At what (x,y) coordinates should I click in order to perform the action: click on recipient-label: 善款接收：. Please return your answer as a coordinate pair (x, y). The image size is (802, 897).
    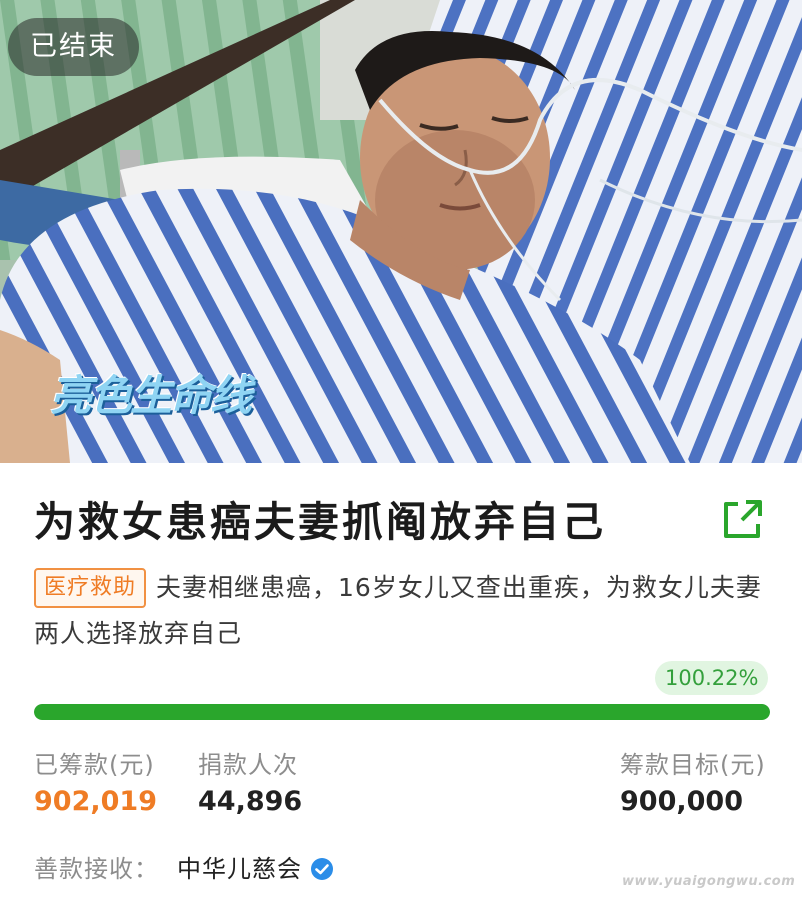
    Looking at the image, I should click on (96, 869).